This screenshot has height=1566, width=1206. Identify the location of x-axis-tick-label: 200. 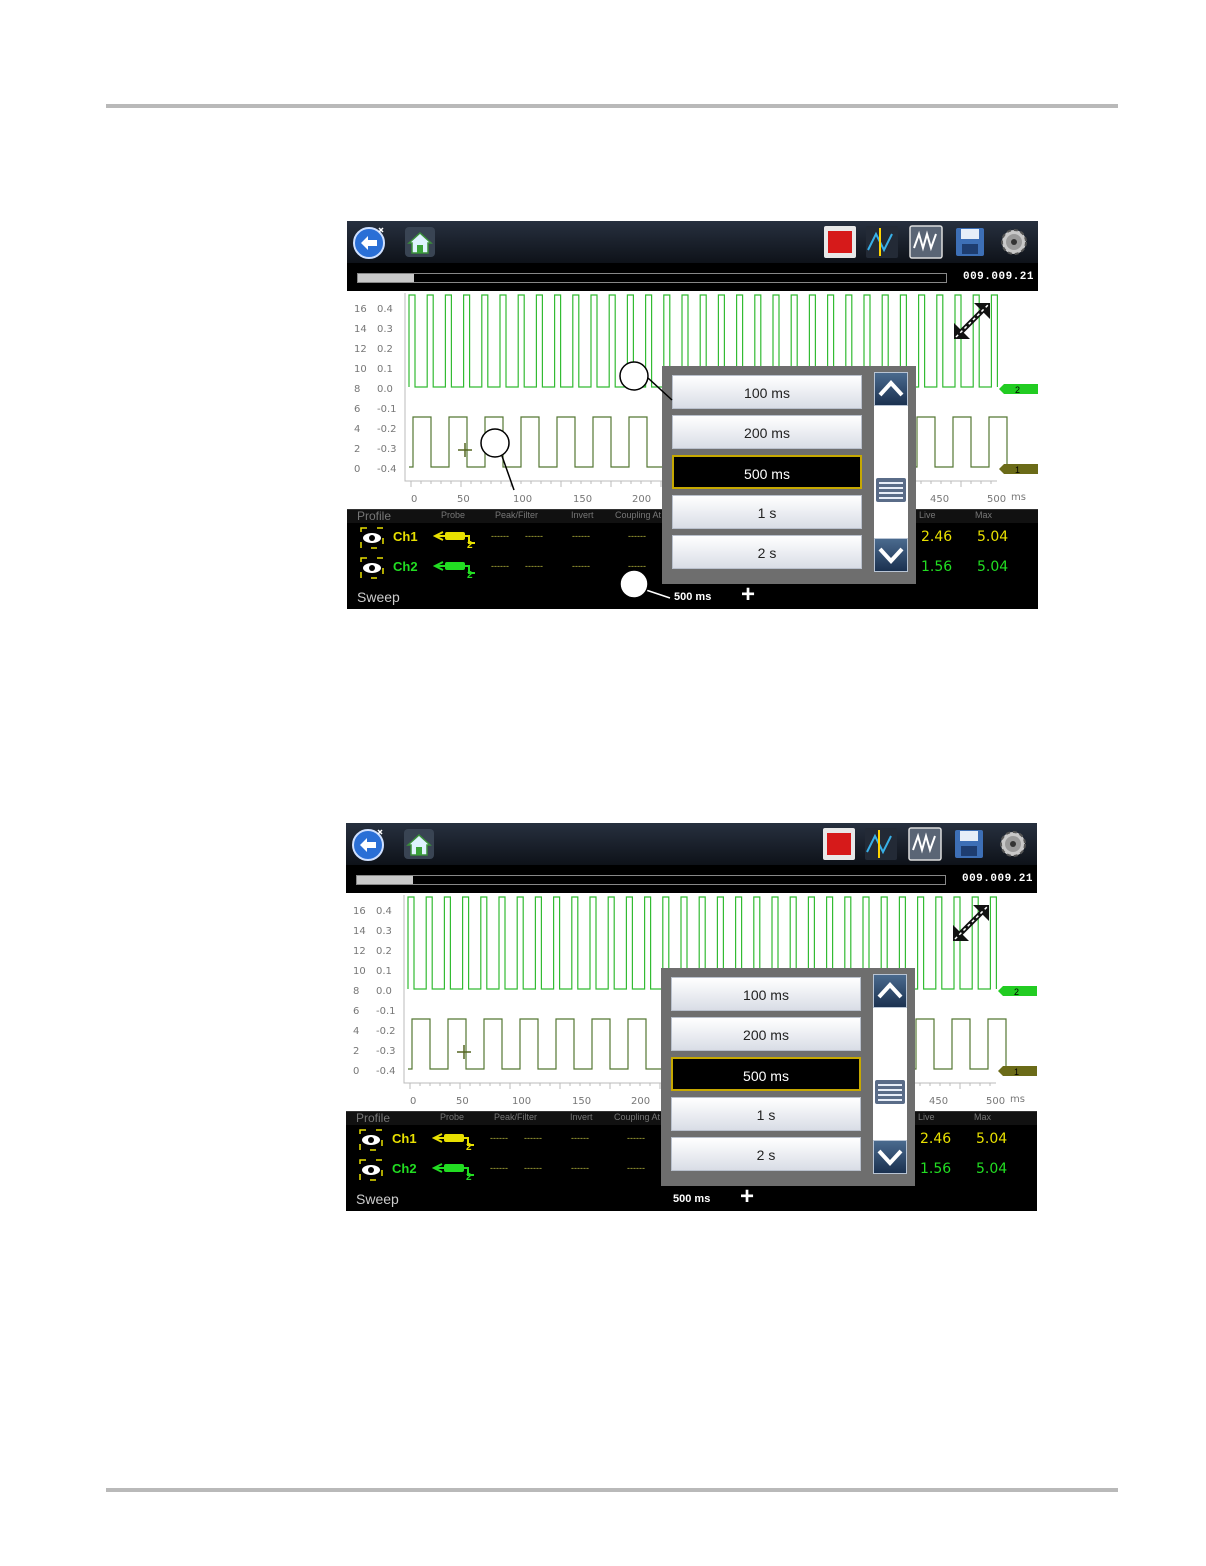
(642, 499).